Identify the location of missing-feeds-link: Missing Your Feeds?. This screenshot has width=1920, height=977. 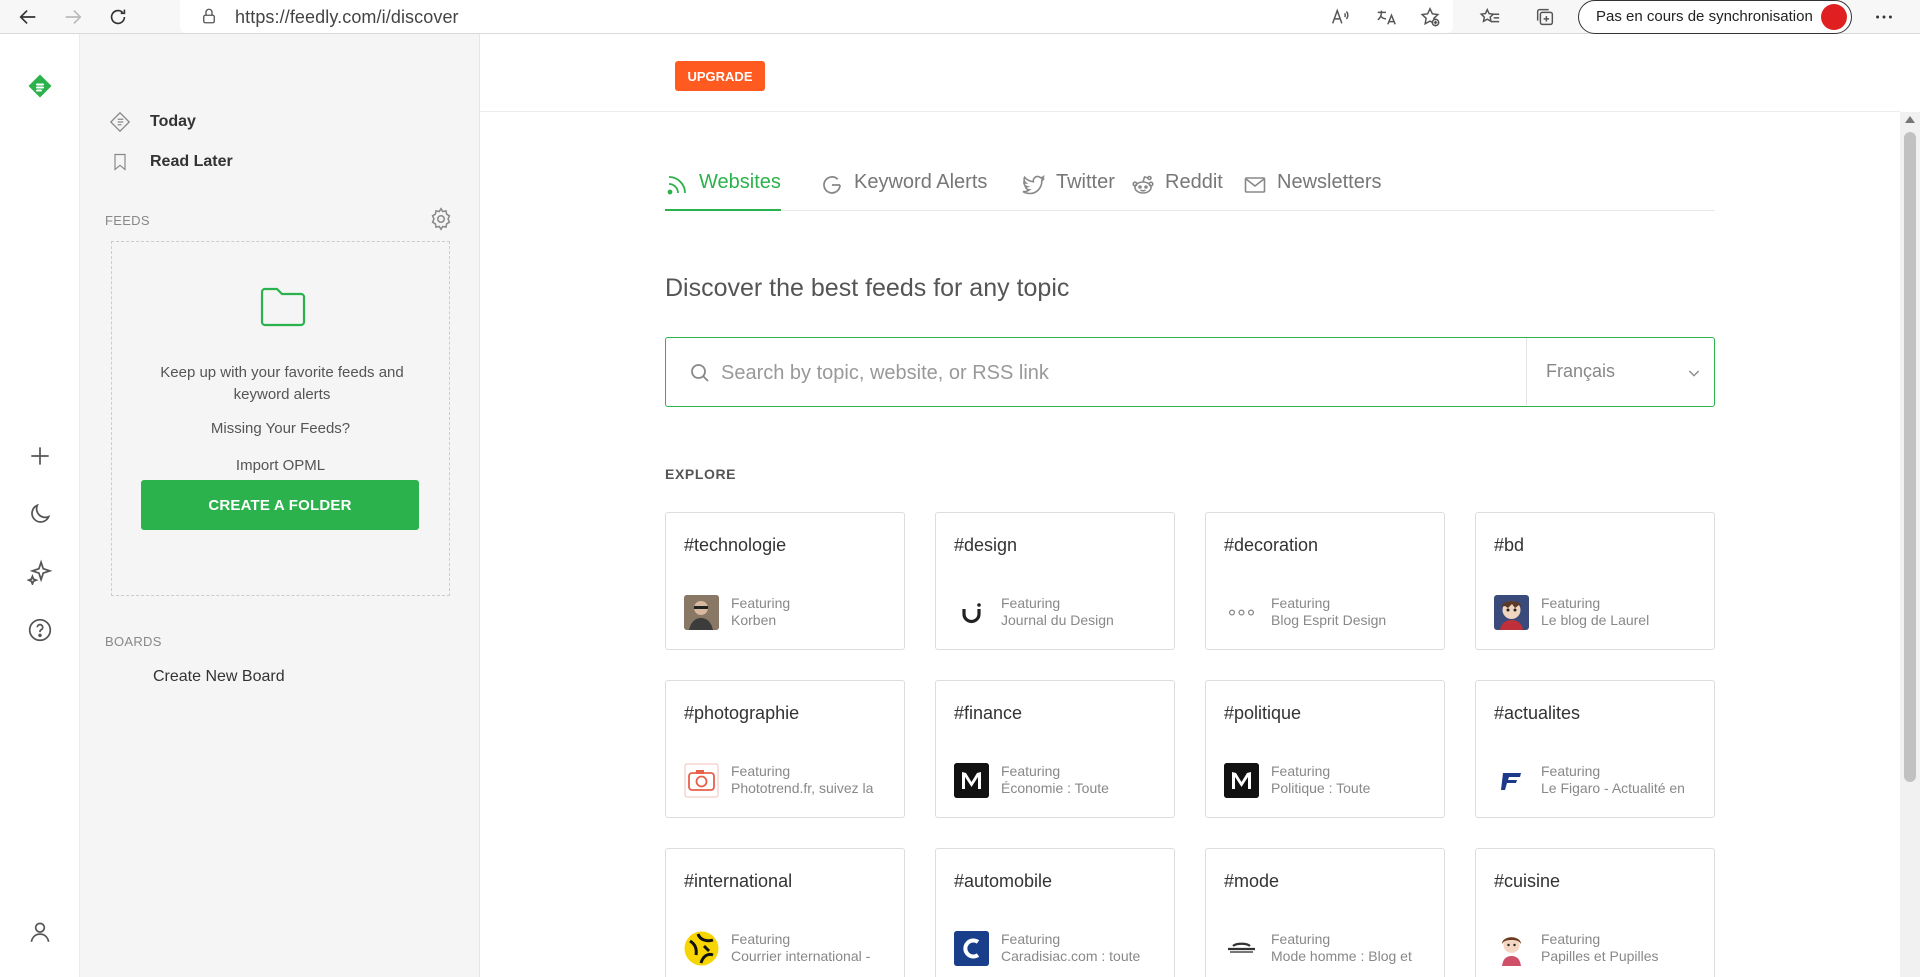
(280, 428).